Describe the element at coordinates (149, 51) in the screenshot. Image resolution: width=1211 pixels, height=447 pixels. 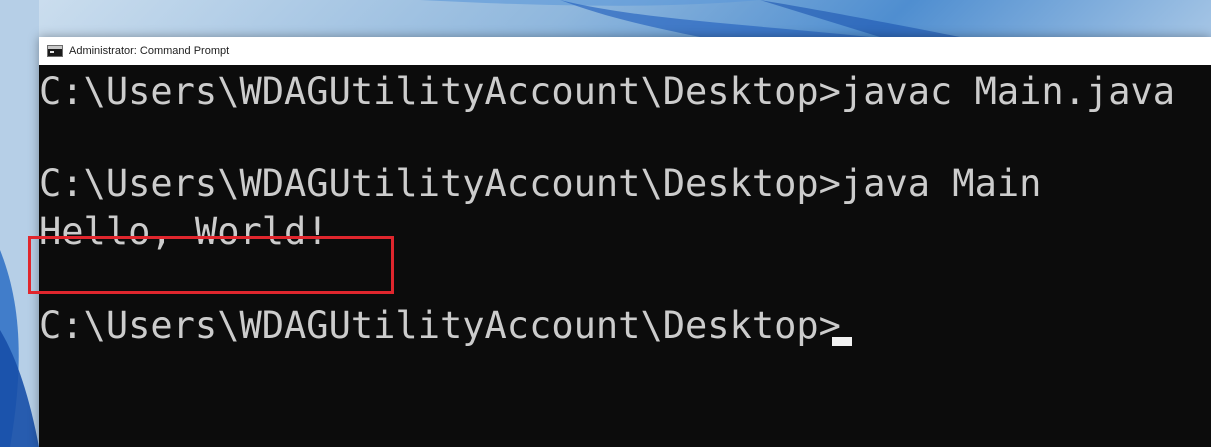
I see `window-title: Administrator: Command Prompt` at that location.